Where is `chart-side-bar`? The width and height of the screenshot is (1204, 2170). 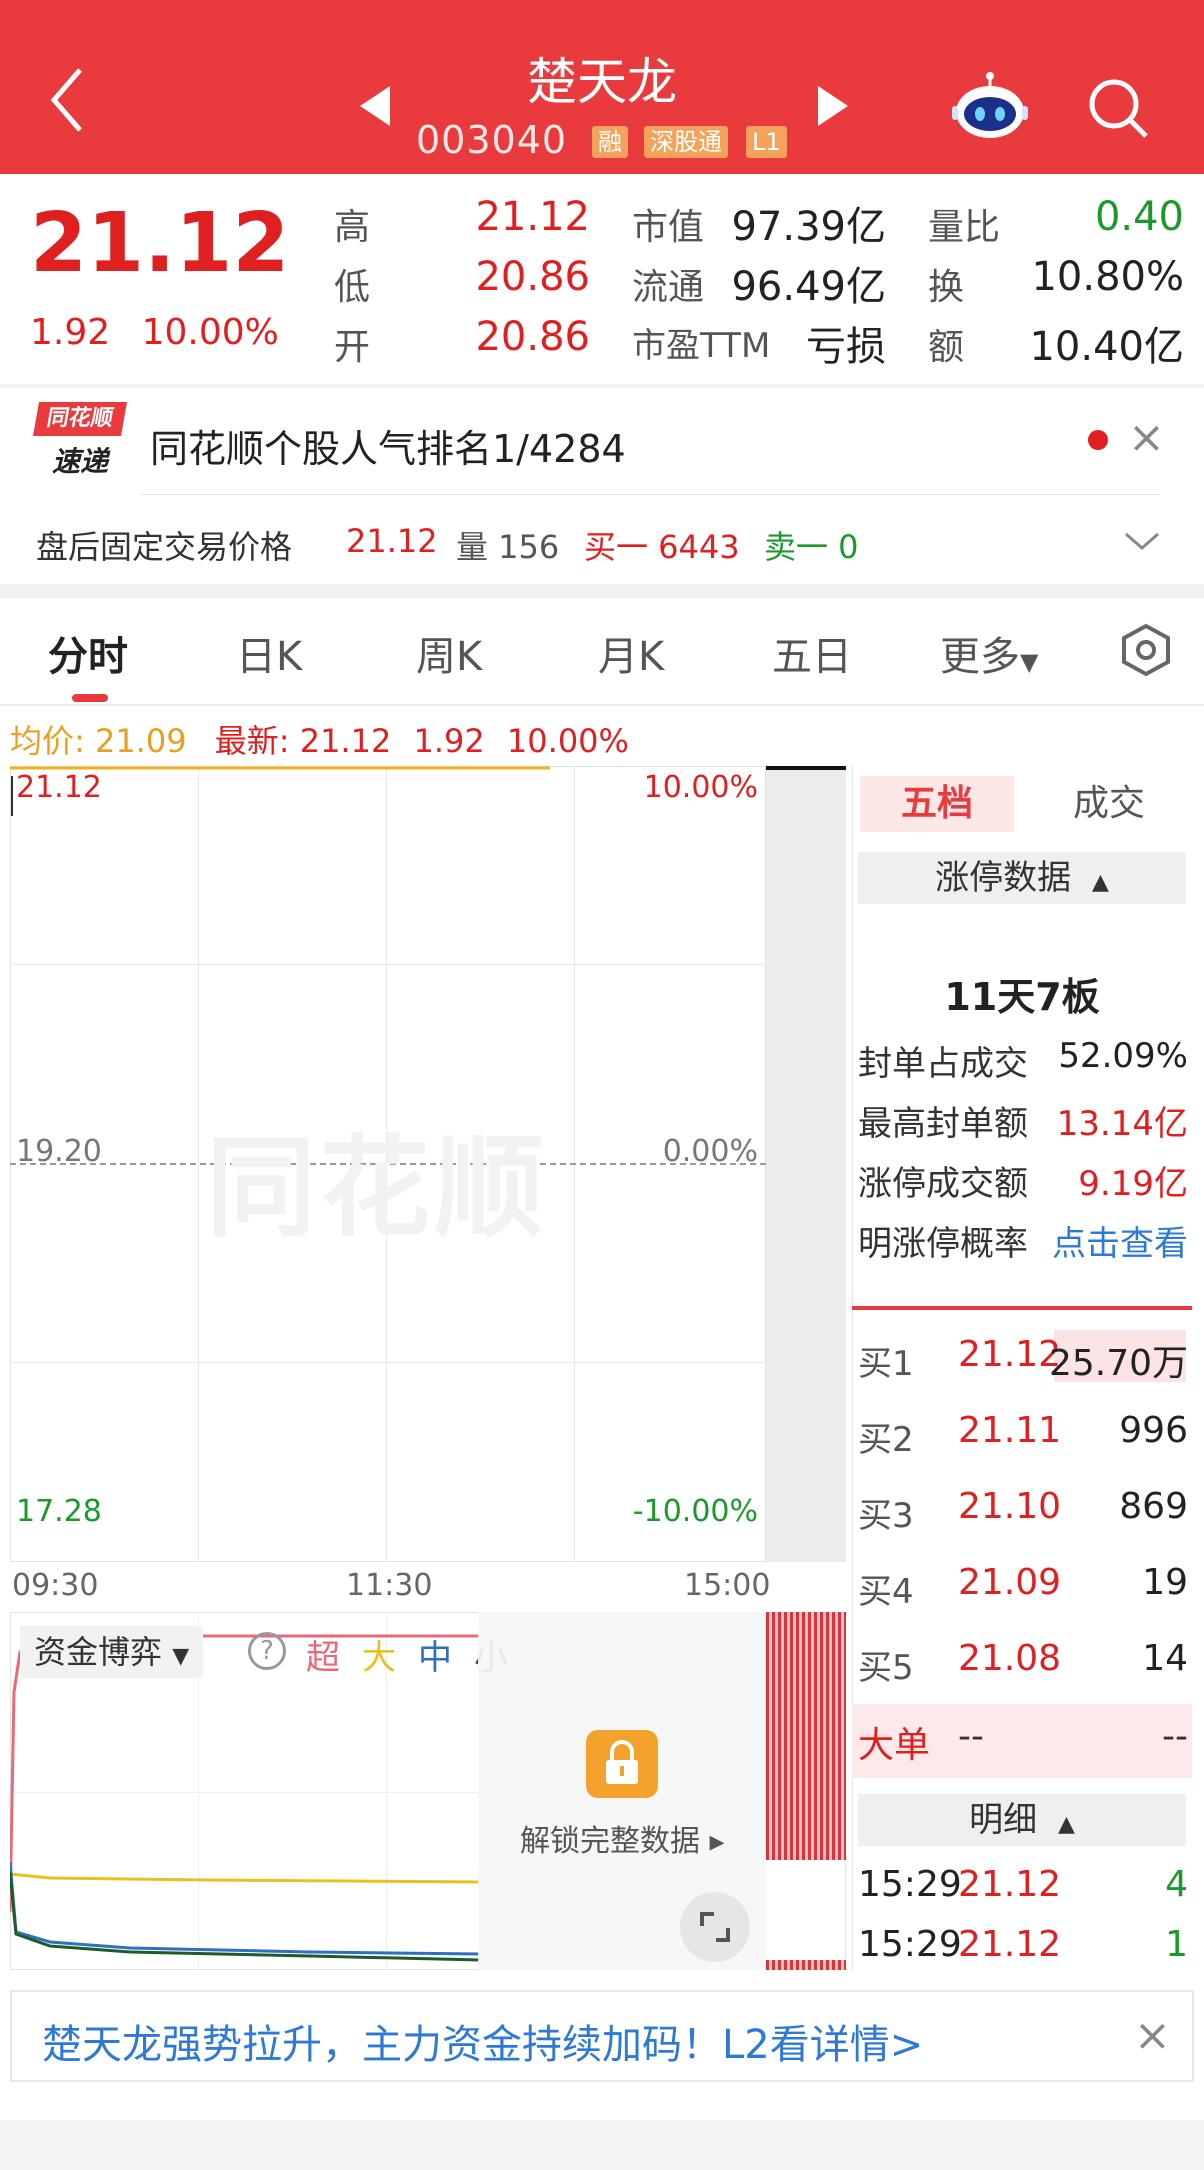
chart-side-bar is located at coordinates (806, 768).